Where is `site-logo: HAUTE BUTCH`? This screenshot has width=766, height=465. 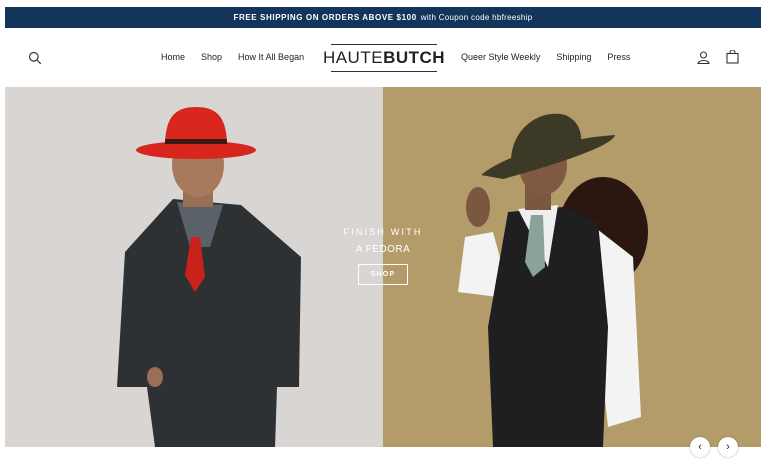 site-logo: HAUTE BUTCH is located at coordinates (384, 58).